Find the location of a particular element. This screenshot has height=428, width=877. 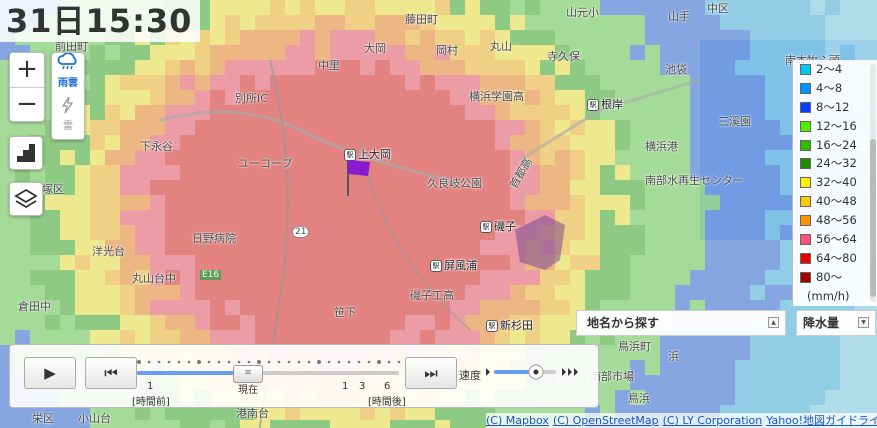

cloud-icon is located at coordinates (67, 61).